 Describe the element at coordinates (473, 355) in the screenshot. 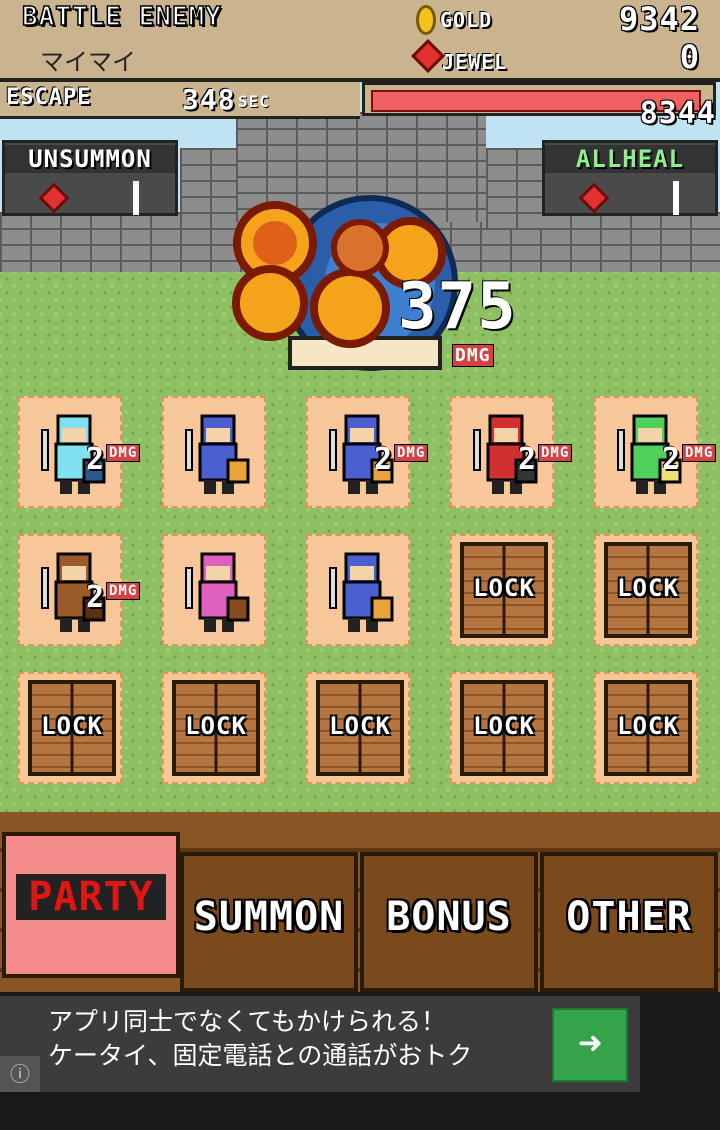

I see `damage-unit: DMG` at that location.